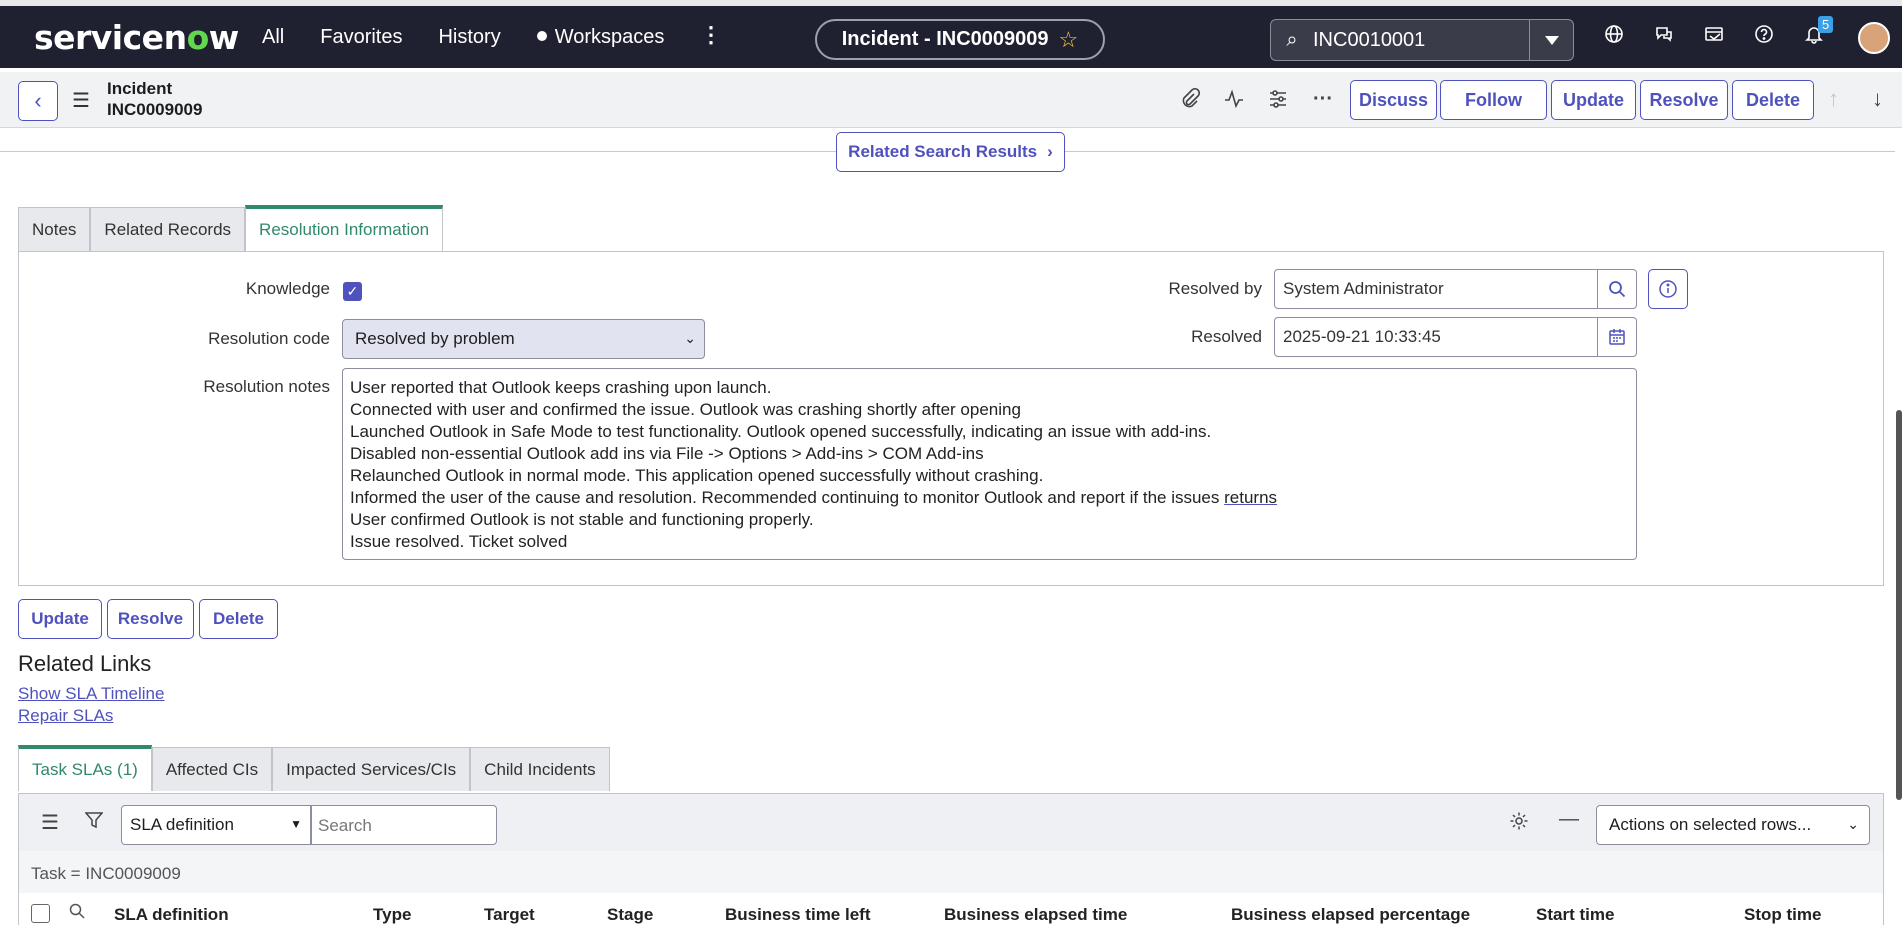  Describe the element at coordinates (509, 915) in the screenshot. I see `column-target: Target` at that location.